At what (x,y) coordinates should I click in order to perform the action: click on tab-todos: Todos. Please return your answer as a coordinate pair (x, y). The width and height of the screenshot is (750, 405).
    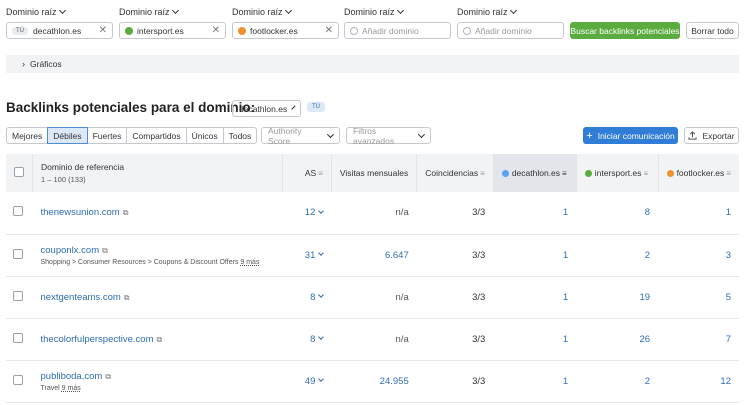
    Looking at the image, I should click on (240, 135).